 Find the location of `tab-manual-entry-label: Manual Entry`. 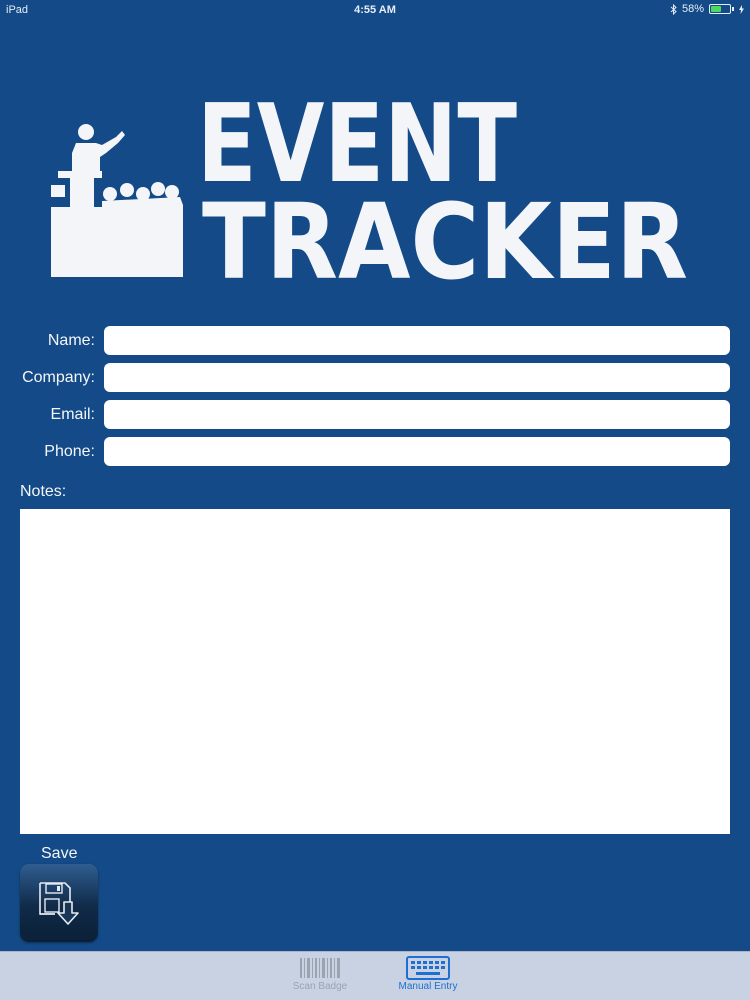

tab-manual-entry-label: Manual Entry is located at coordinates (428, 986).